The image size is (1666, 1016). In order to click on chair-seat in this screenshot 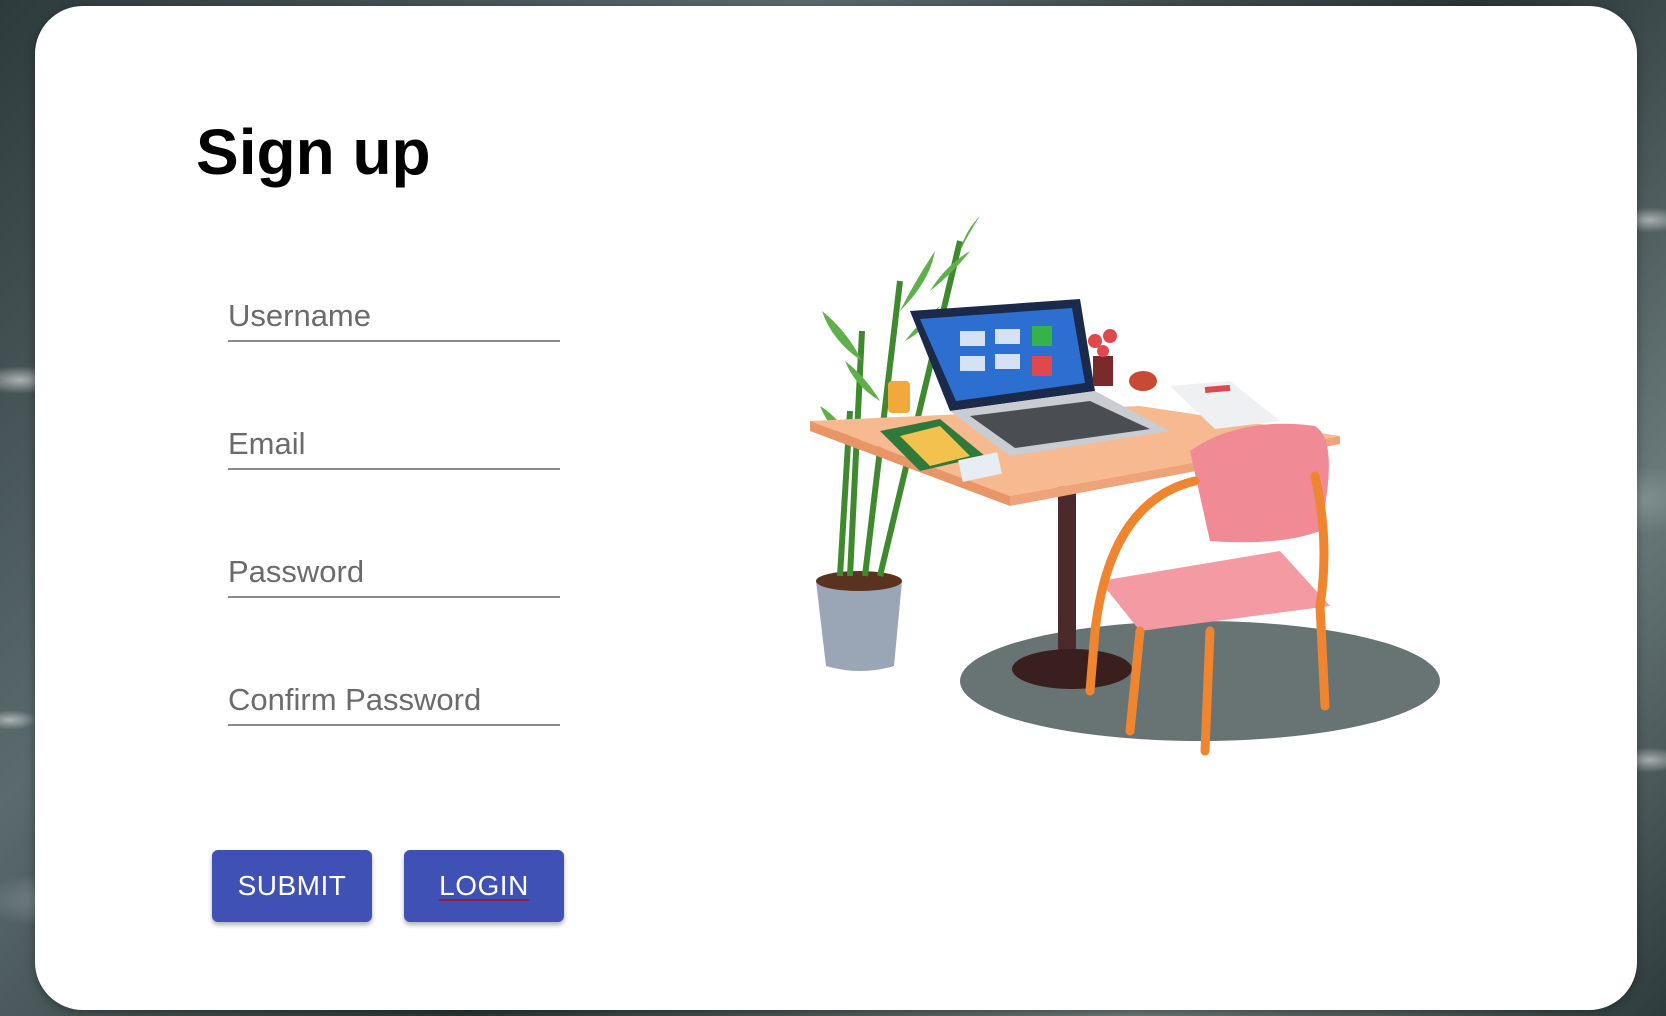, I will do `click(1215, 591)`.